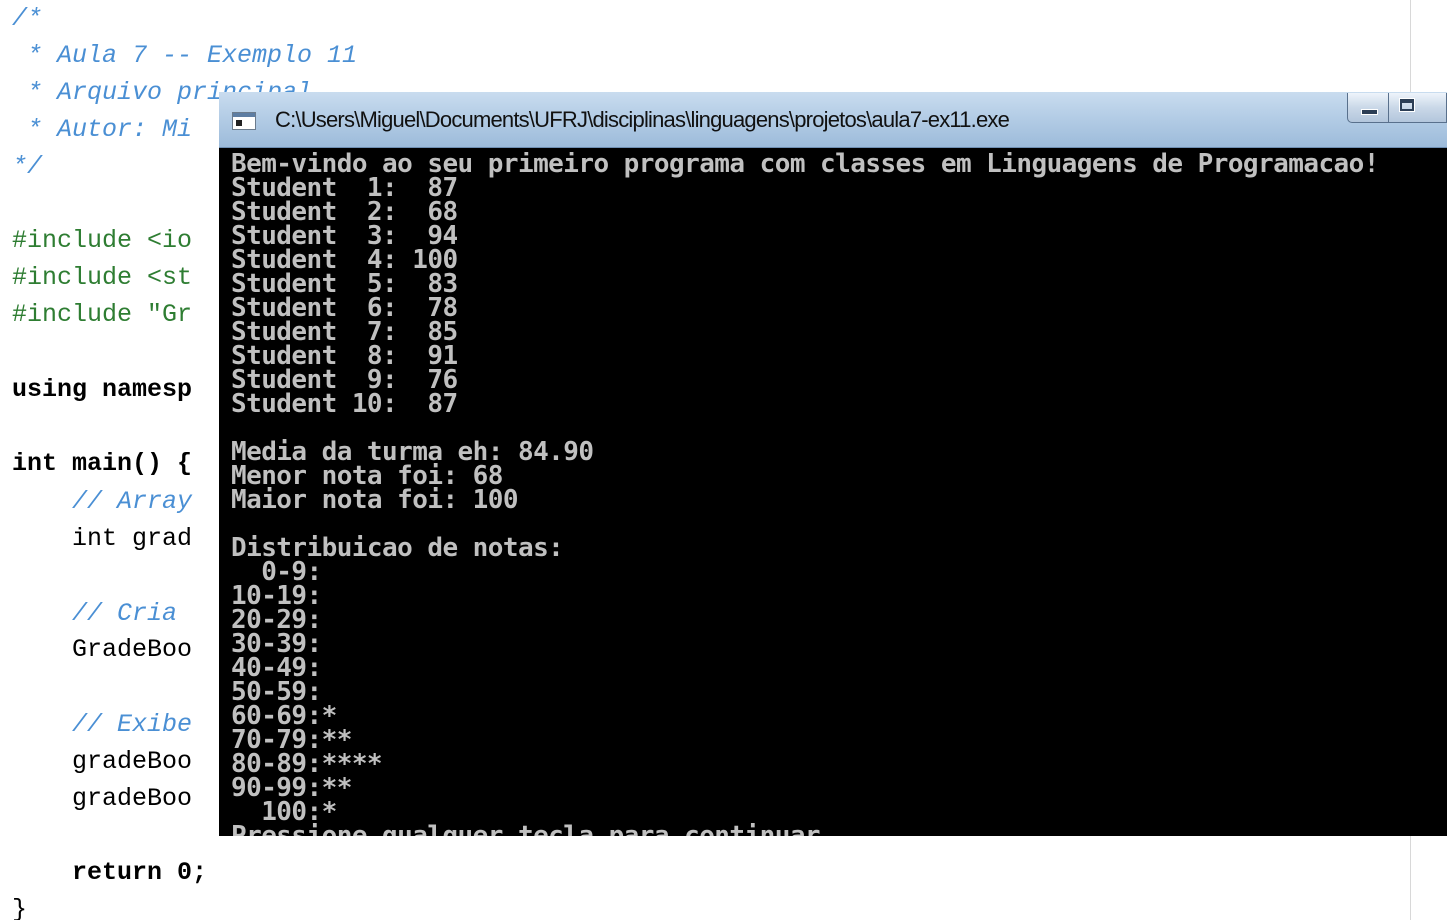  I want to click on minimize-icon, so click(1369, 112).